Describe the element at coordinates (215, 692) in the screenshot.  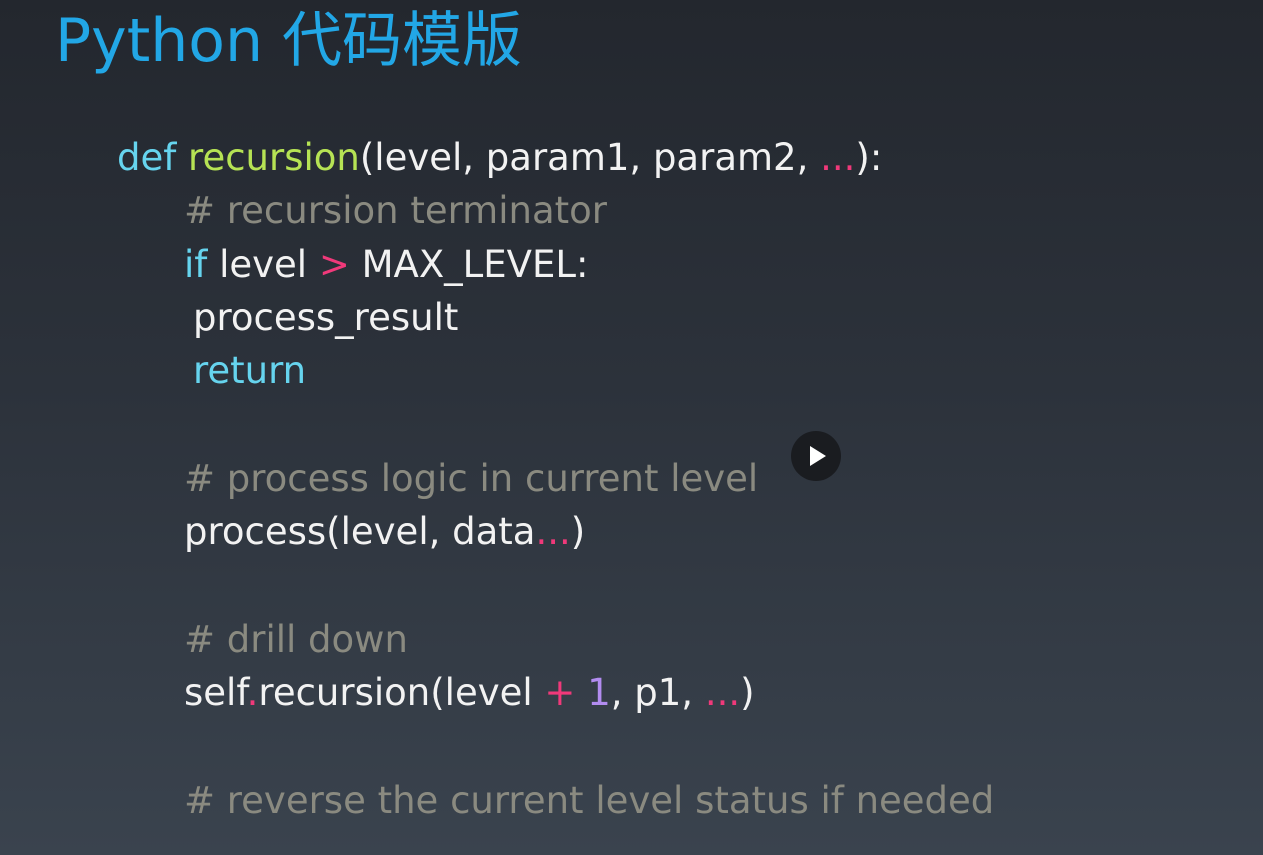
I see `code-text: self` at that location.